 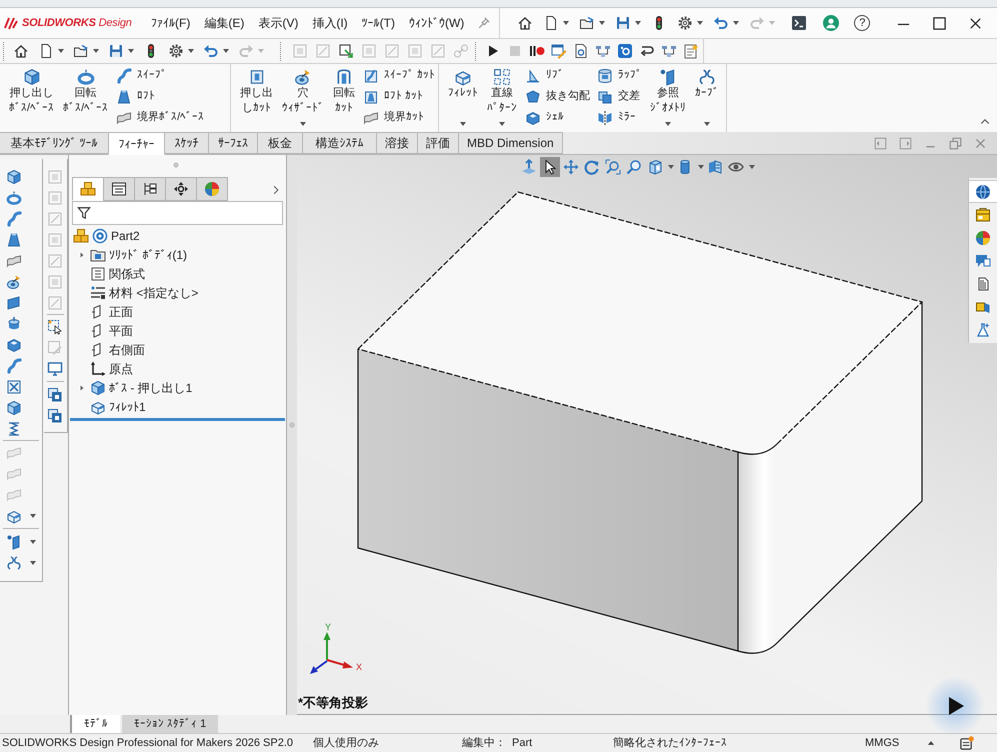 I want to click on tree-item: ｿﾘｯﾄﾞ ﾎﾞﾃﾞｨ(1), so click(x=148, y=255).